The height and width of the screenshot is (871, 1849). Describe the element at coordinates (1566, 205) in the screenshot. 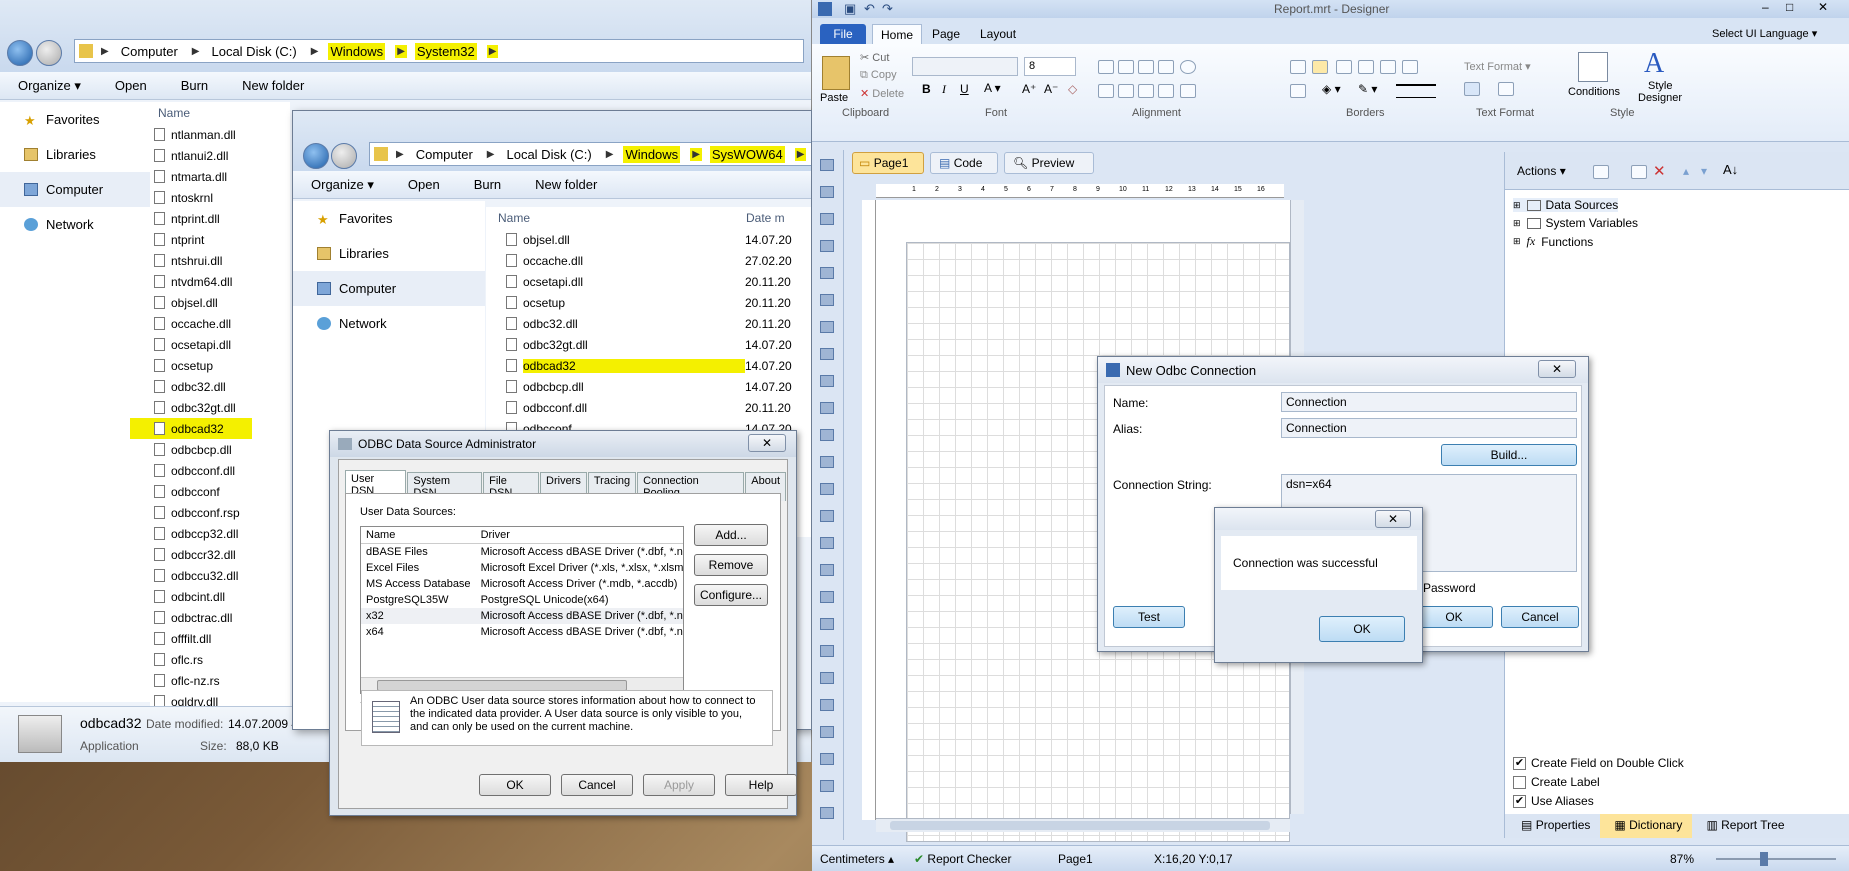

I see `tree-data-sources: ⊞ Data Sources` at that location.